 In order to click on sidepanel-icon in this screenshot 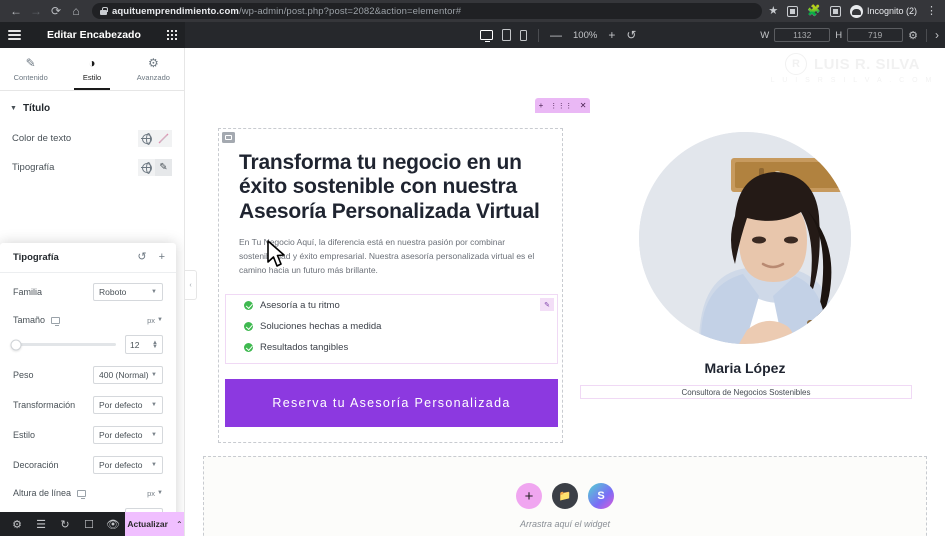, I will do `click(835, 11)`.